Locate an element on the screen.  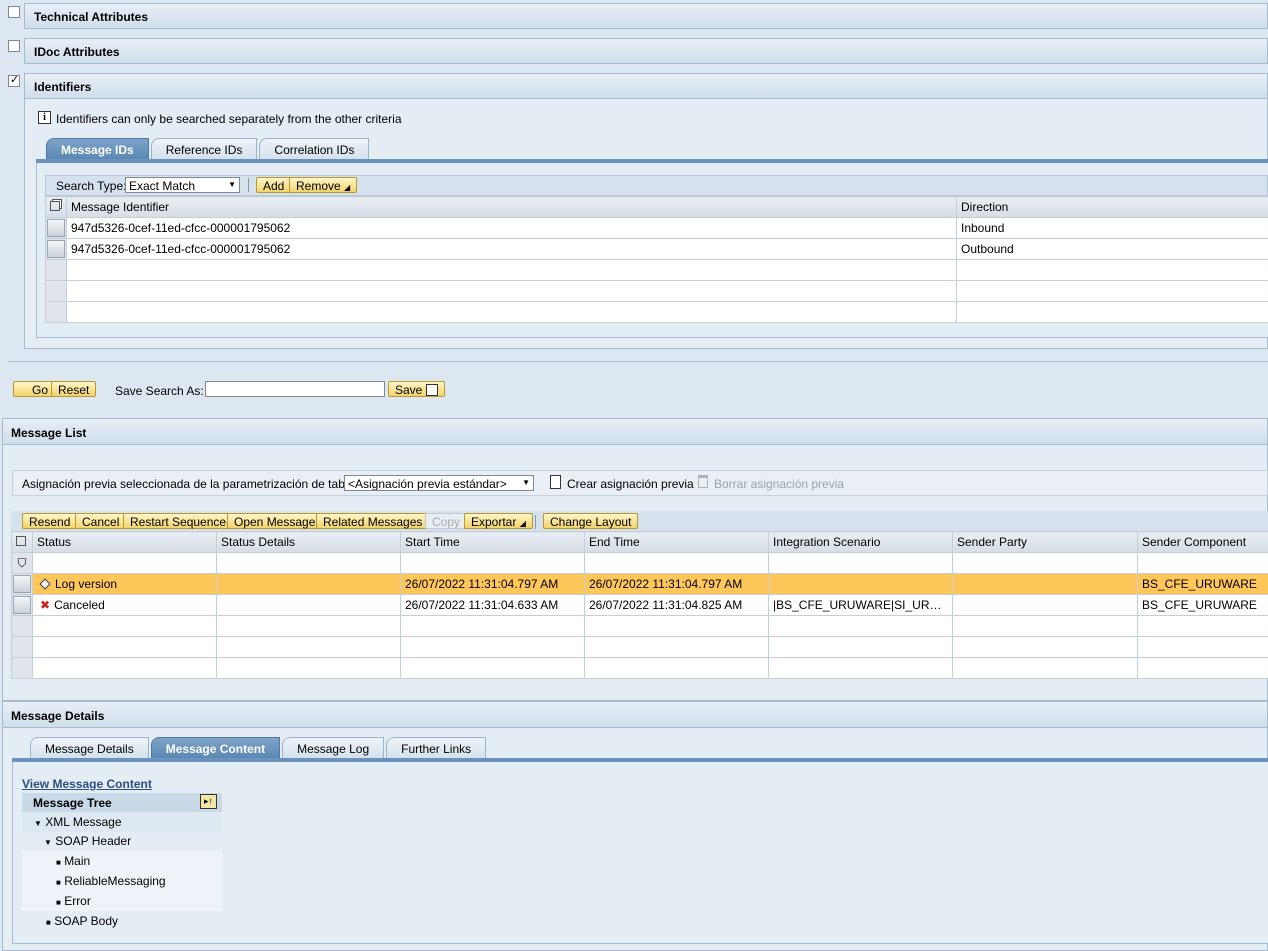
start-time-cell: 26/07/2022 11:31:04.633 AM is located at coordinates (492, 605).